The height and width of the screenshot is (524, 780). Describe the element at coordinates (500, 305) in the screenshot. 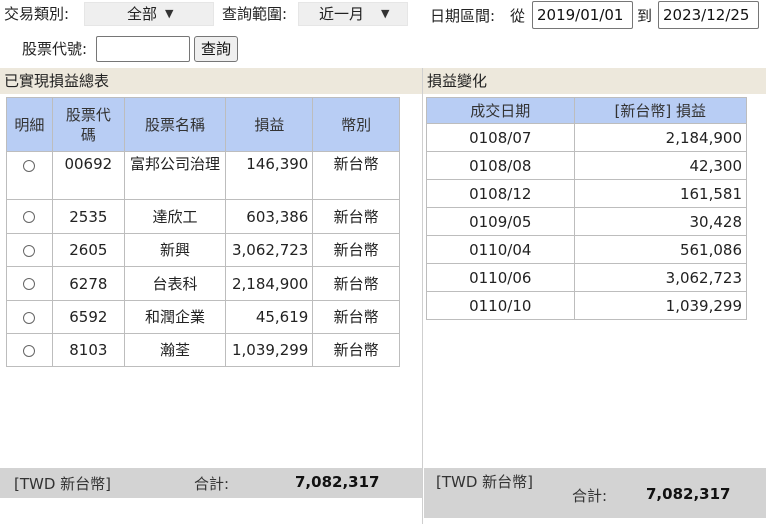

I see `trade-date: 0110/10` at that location.